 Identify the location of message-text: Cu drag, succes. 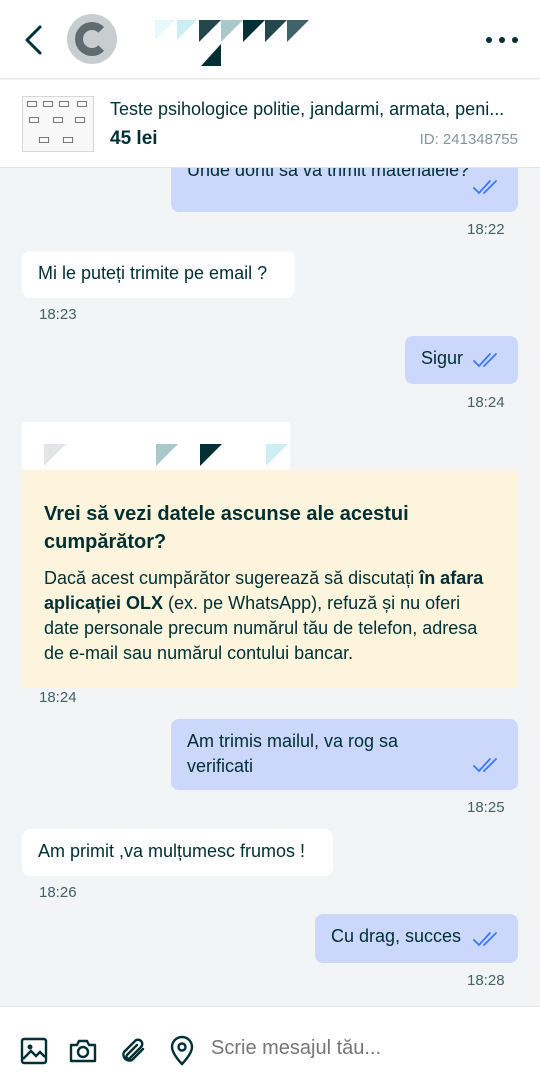
(396, 936).